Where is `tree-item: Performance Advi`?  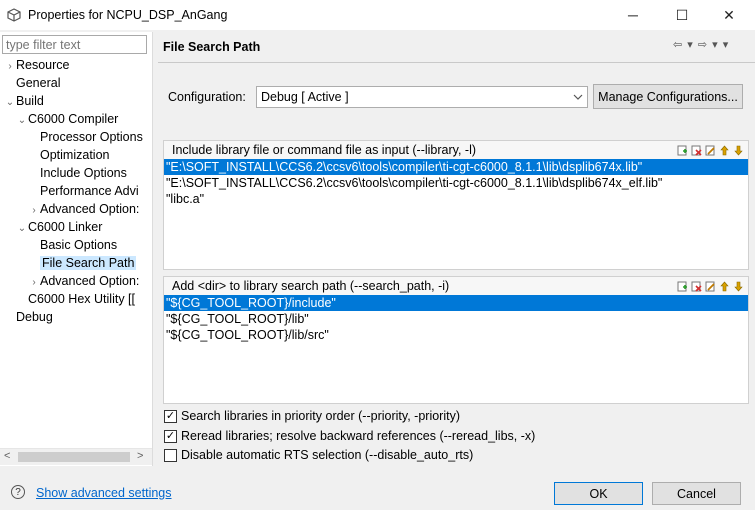 tree-item: Performance Advi is located at coordinates (75, 191).